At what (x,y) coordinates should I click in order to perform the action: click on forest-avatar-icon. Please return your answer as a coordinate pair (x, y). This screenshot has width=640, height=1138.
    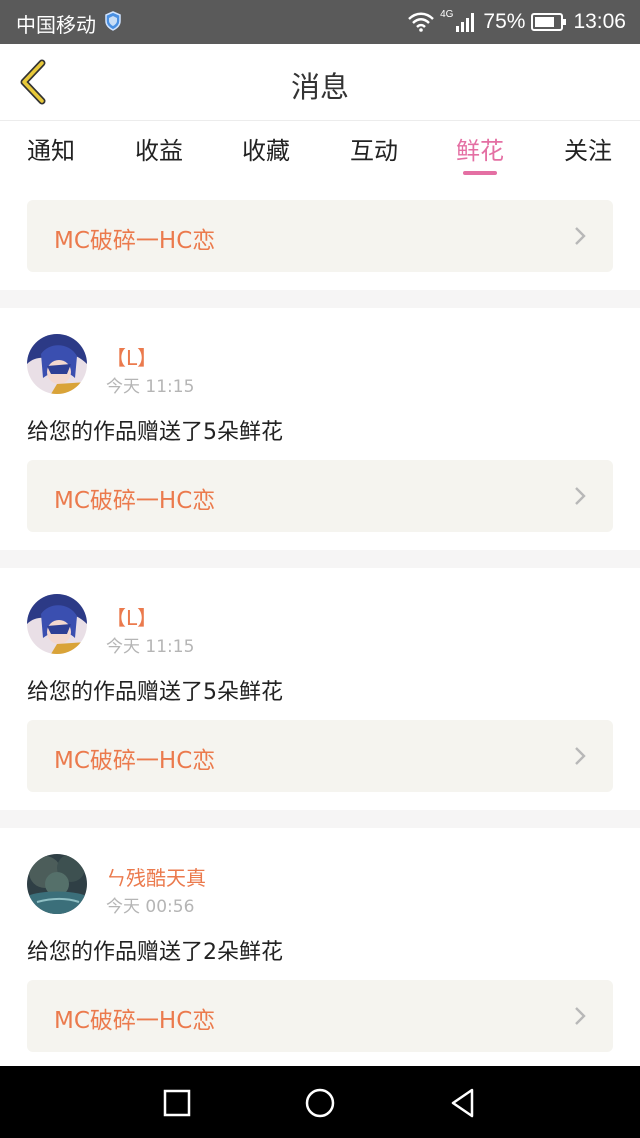
    Looking at the image, I should click on (57, 884).